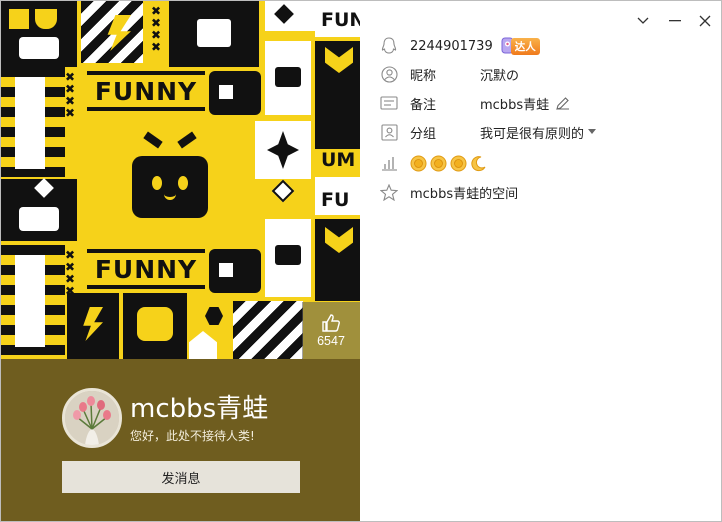 The height and width of the screenshot is (522, 722). I want to click on group-icon, so click(389, 132).